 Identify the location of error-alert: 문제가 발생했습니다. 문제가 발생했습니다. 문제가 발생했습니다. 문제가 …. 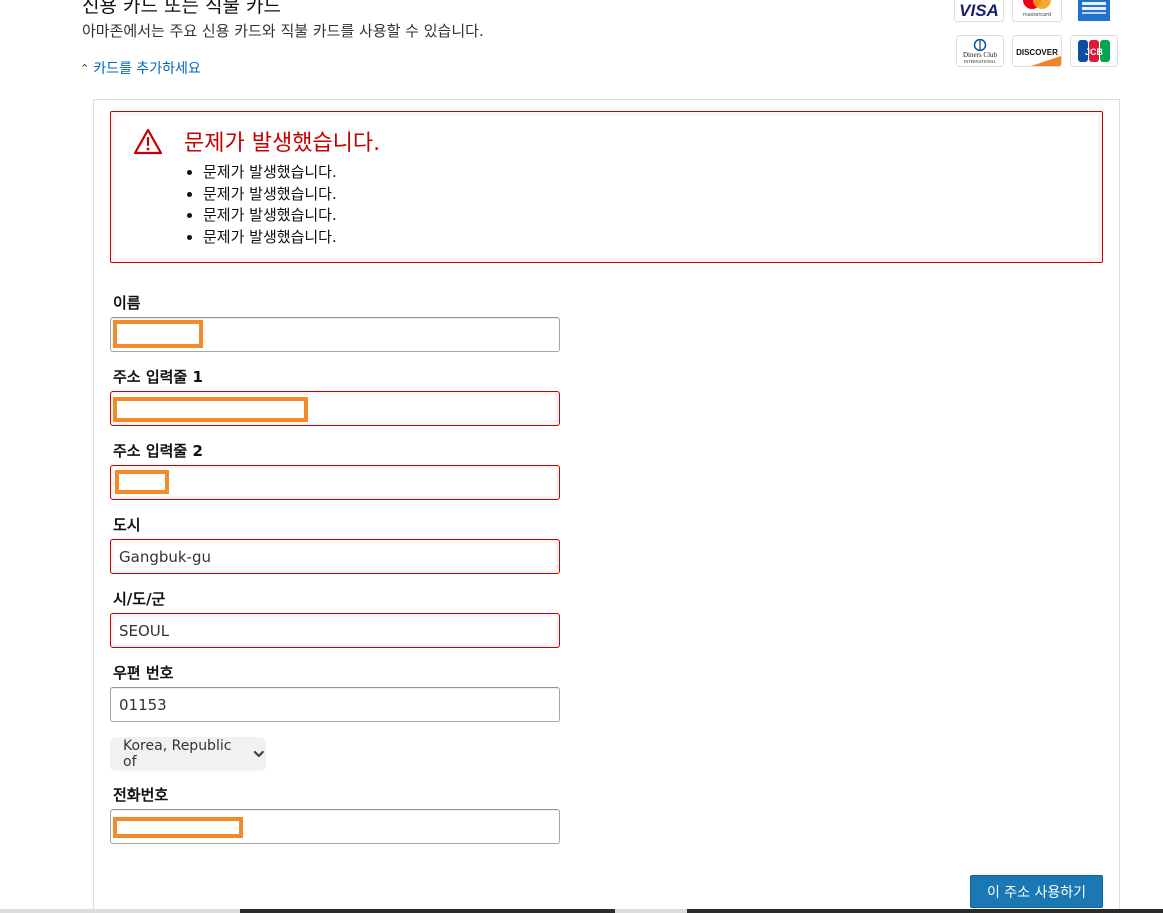
(606, 187).